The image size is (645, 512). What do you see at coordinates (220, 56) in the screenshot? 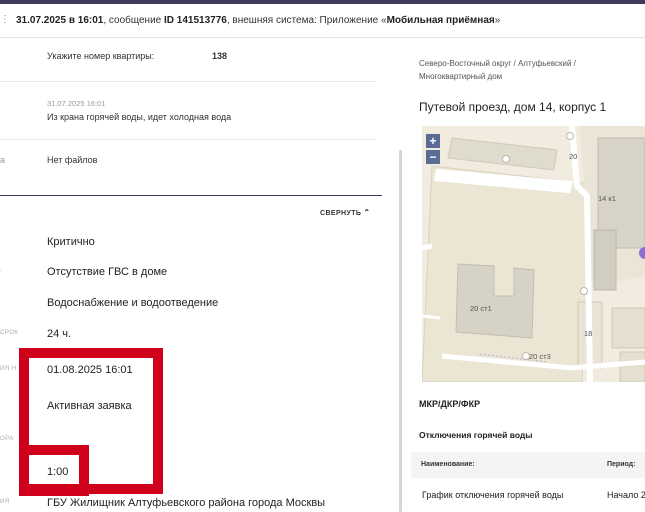
I see `apartment-value: 138` at bounding box center [220, 56].